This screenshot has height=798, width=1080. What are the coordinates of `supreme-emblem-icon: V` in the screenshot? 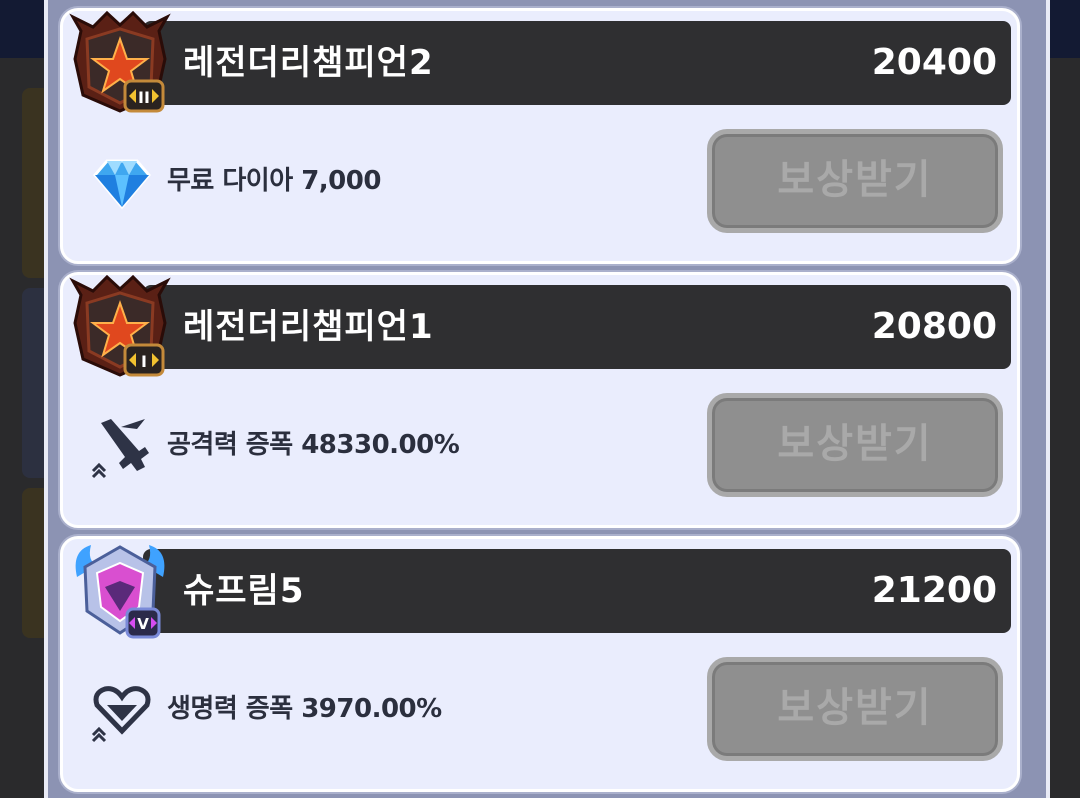 It's located at (120, 592).